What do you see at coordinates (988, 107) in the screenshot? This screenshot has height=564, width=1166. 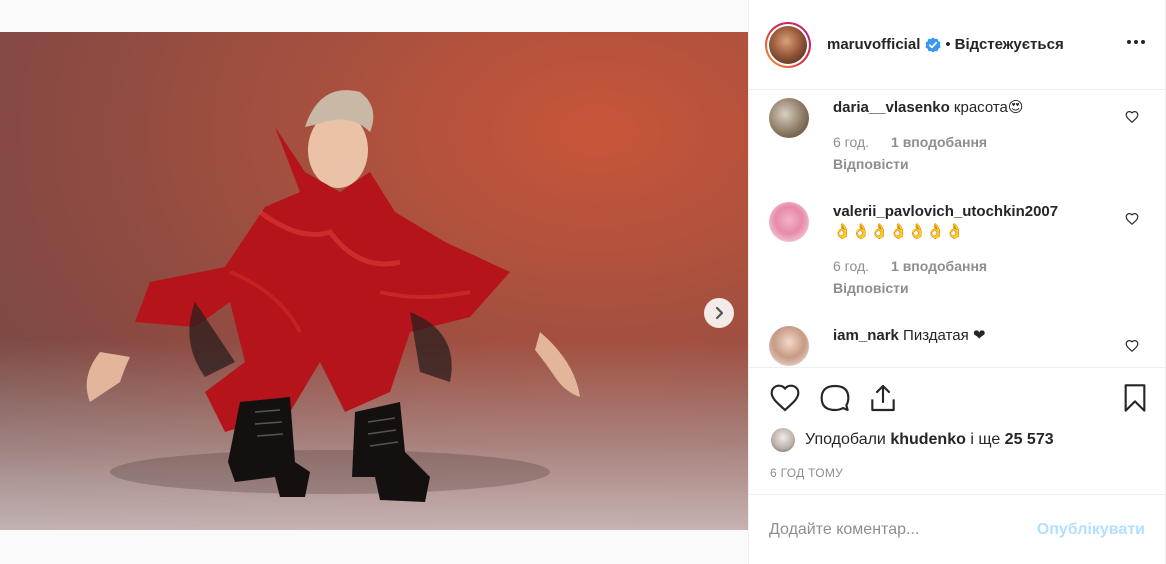 I see `comment-text: красота😍` at bounding box center [988, 107].